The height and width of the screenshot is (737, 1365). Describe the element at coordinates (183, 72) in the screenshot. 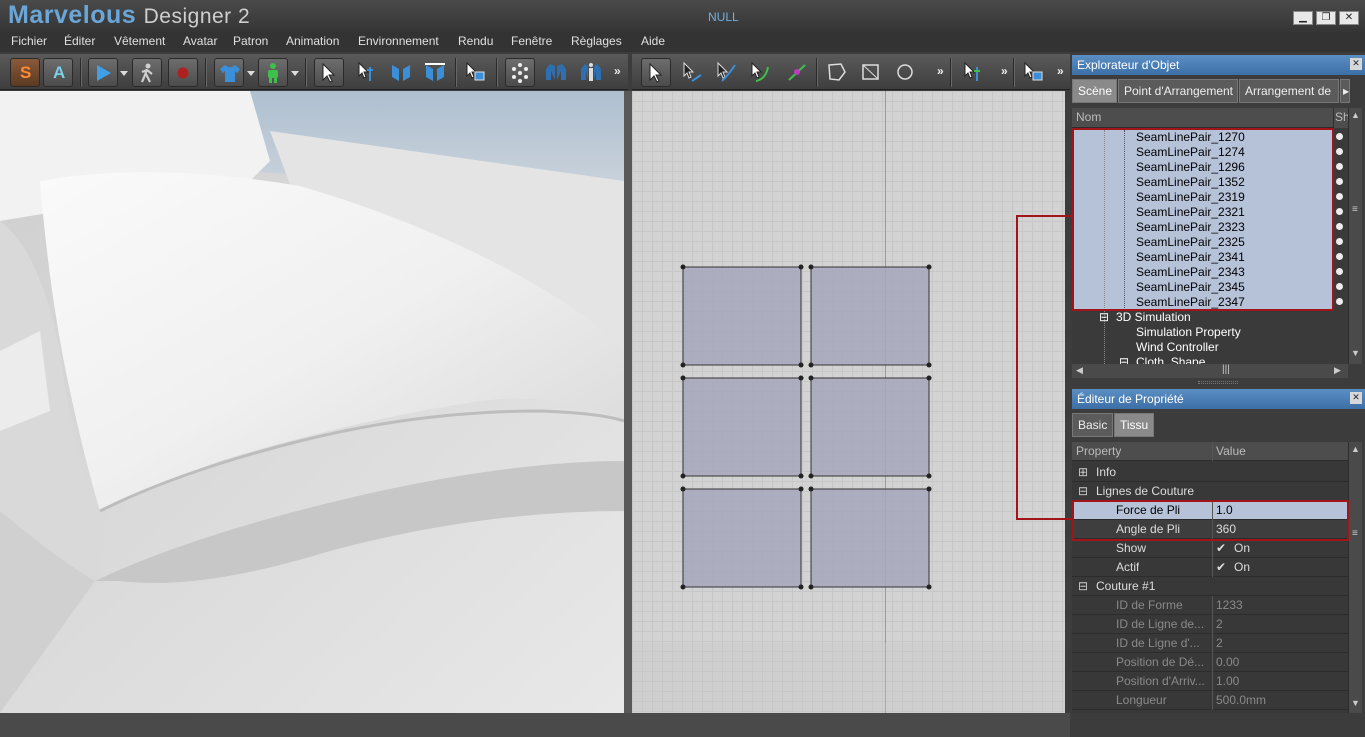

I see `record-button` at that location.